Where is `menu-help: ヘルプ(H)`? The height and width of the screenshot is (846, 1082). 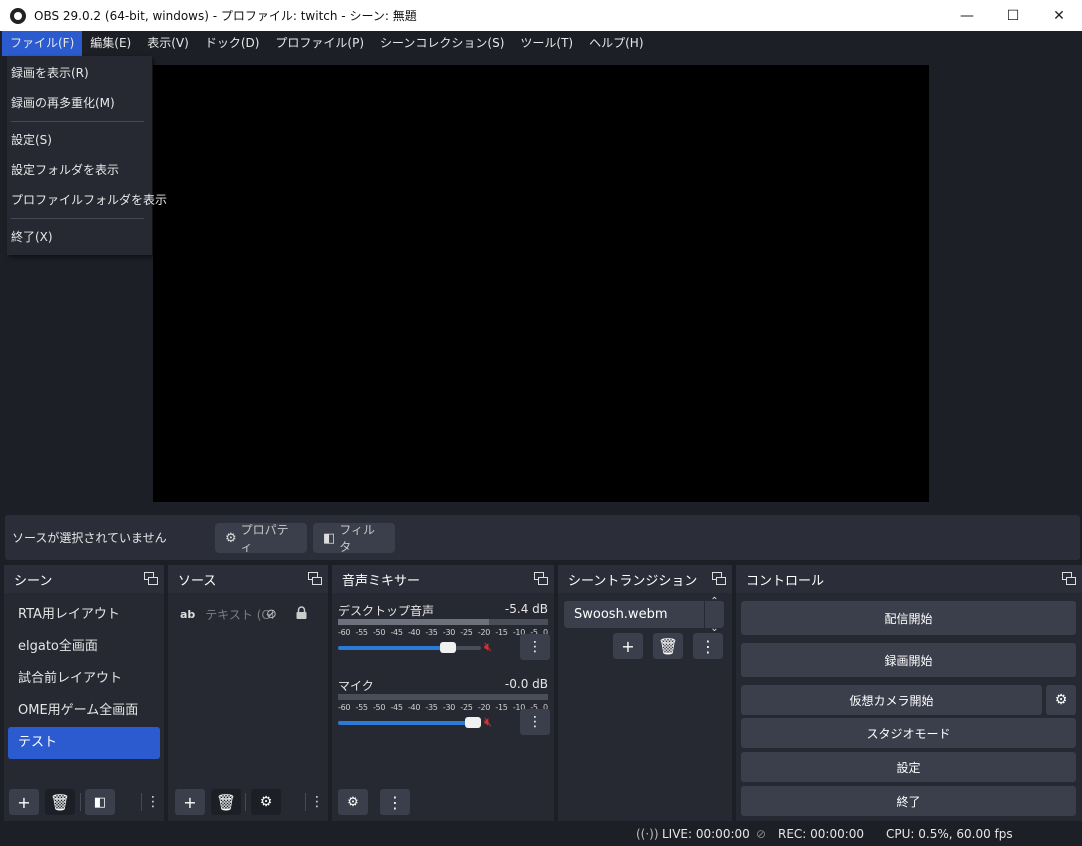 menu-help: ヘルプ(H) is located at coordinates (616, 43).